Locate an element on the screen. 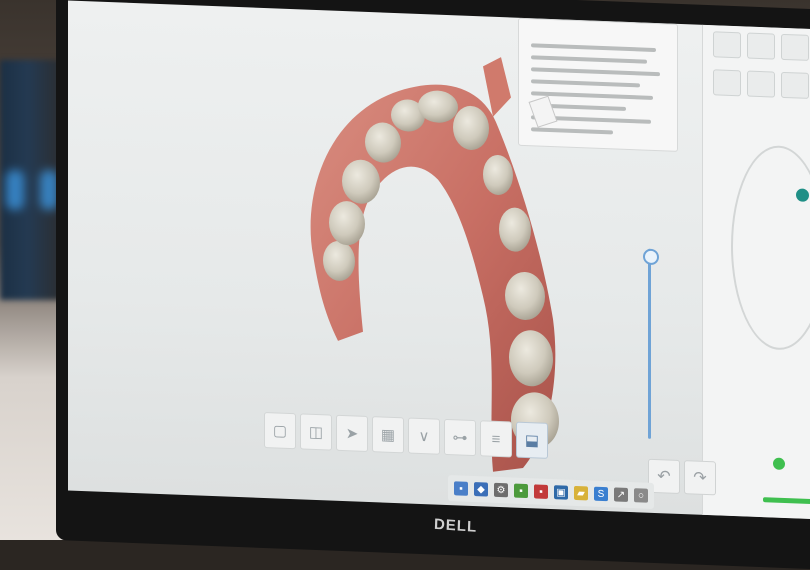 This screenshot has height=570, width=810. red-app-icon: ▪ is located at coordinates (541, 491).